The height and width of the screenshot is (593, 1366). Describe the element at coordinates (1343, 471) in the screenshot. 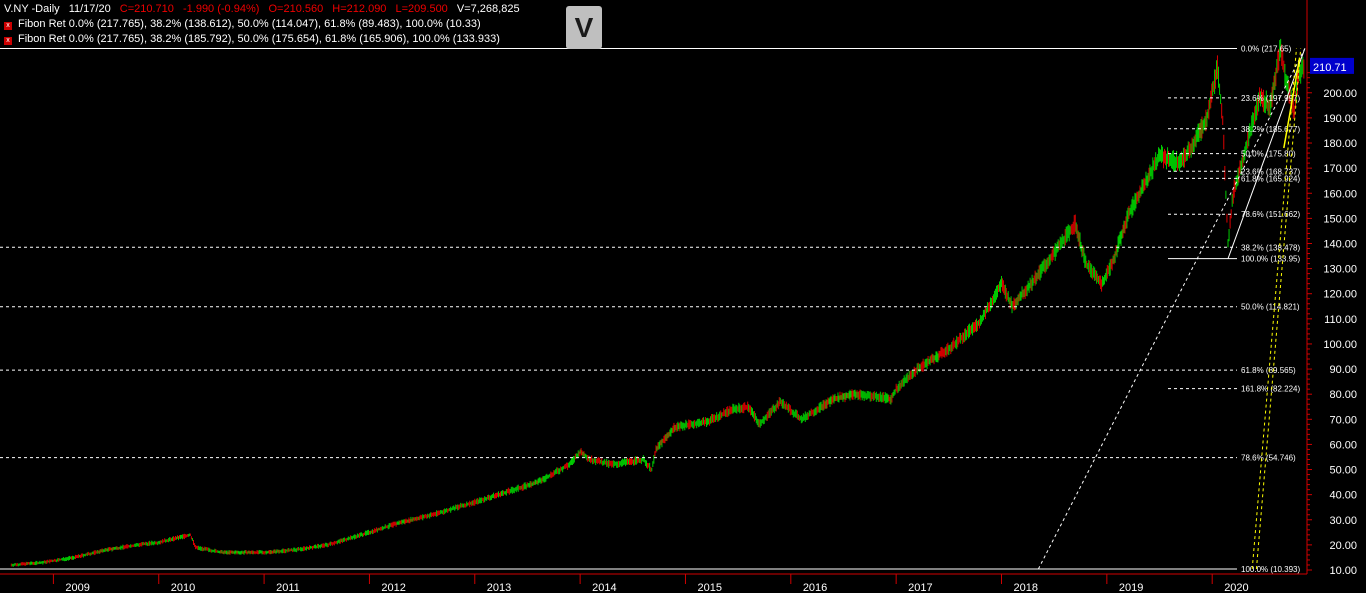

I see `y-tick-label: 50.00` at that location.